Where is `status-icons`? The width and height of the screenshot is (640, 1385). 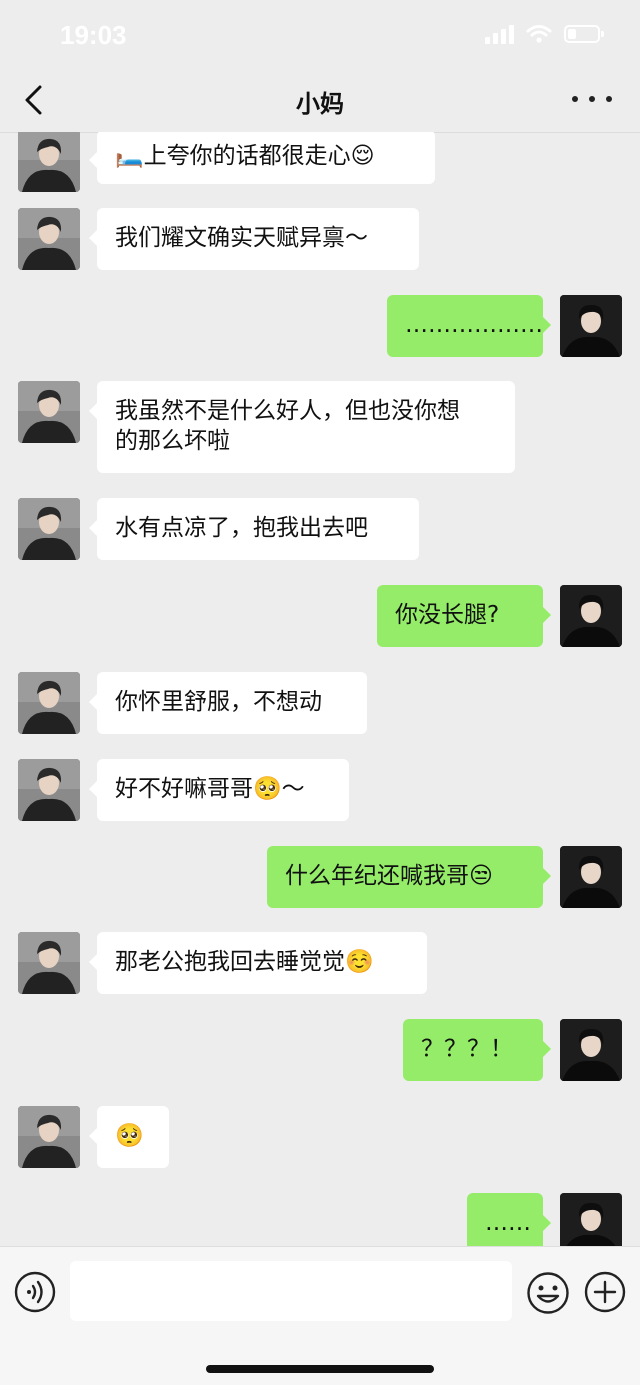
status-icons is located at coordinates (544, 34).